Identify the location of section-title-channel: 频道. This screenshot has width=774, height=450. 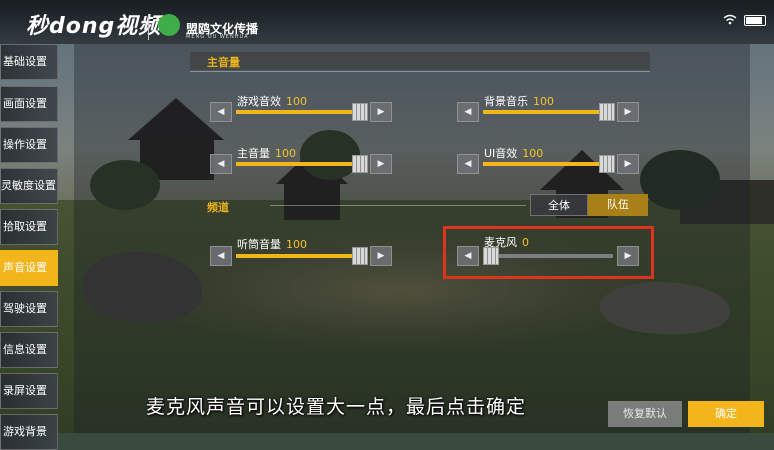
(218, 207).